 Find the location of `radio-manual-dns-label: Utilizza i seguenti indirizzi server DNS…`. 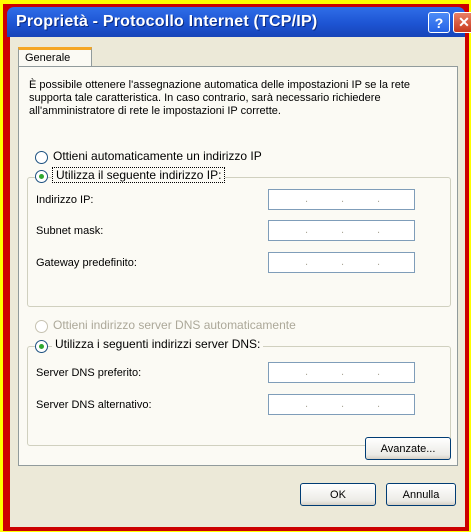

radio-manual-dns-label: Utilizza i seguenti indirizzi server DNS… is located at coordinates (158, 344).